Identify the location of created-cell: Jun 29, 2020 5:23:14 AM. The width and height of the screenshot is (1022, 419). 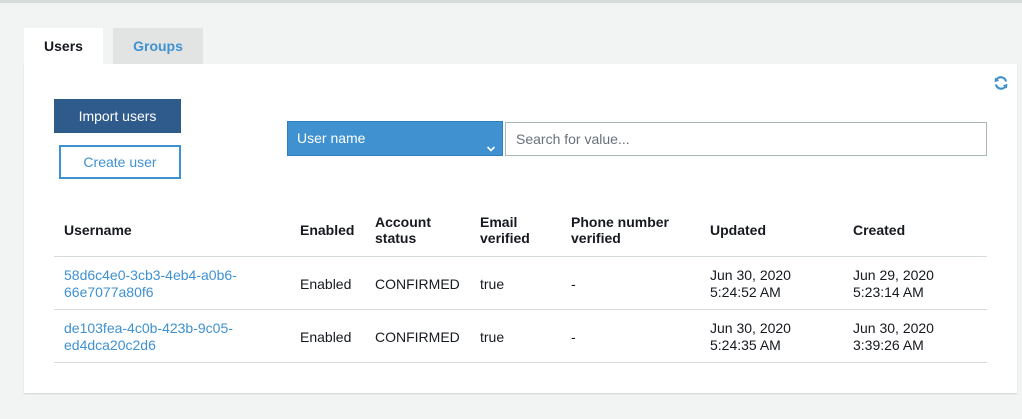
(893, 284).